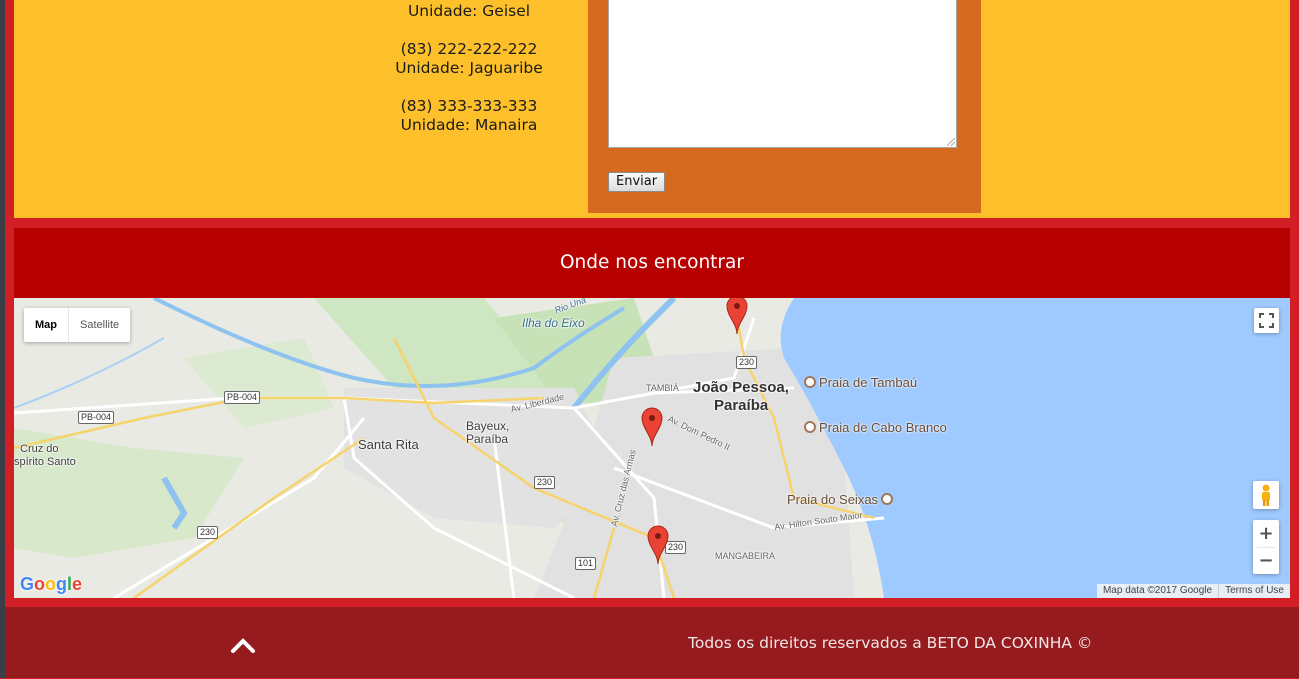 The width and height of the screenshot is (1299, 679). I want to click on poi-praia-seixas: Praia do Seixas, so click(840, 499).